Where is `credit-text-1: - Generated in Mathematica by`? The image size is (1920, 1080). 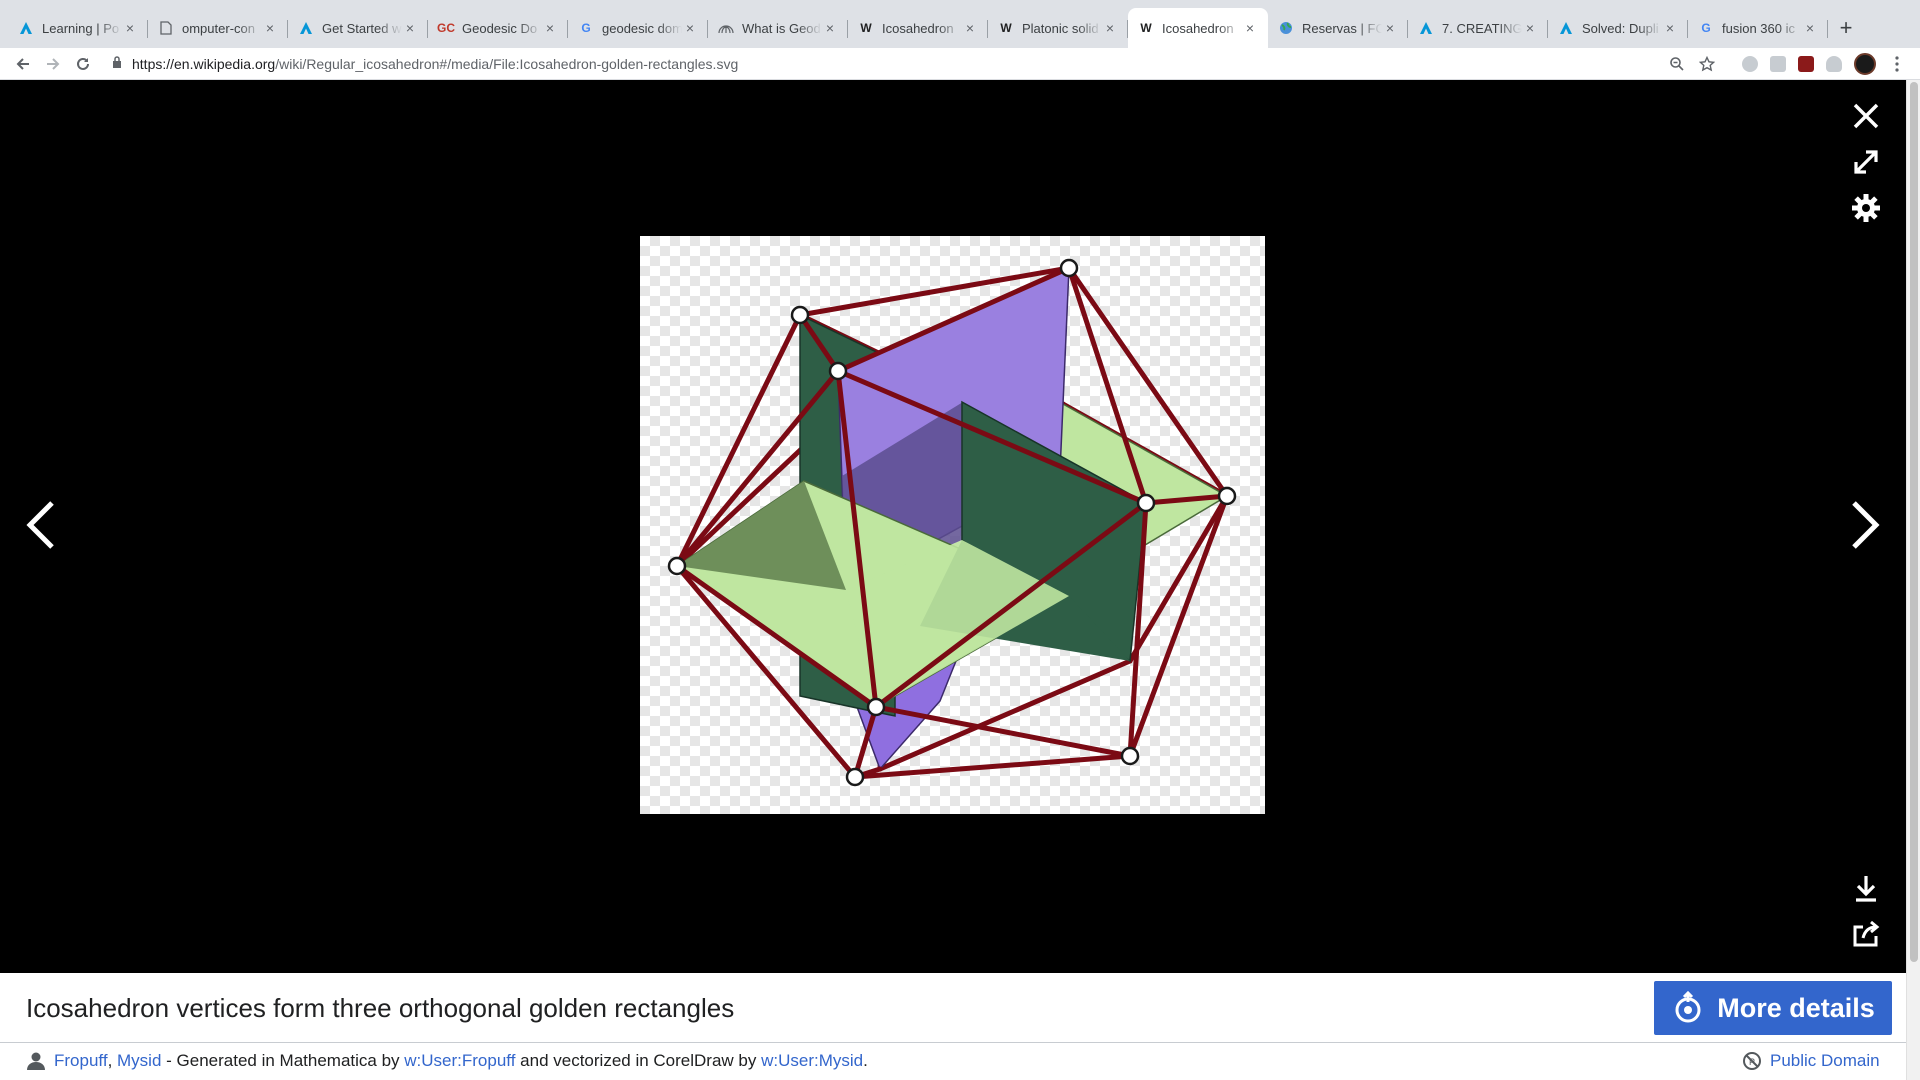
credit-text-1: - Generated in Mathematica by is located at coordinates (283, 1060).